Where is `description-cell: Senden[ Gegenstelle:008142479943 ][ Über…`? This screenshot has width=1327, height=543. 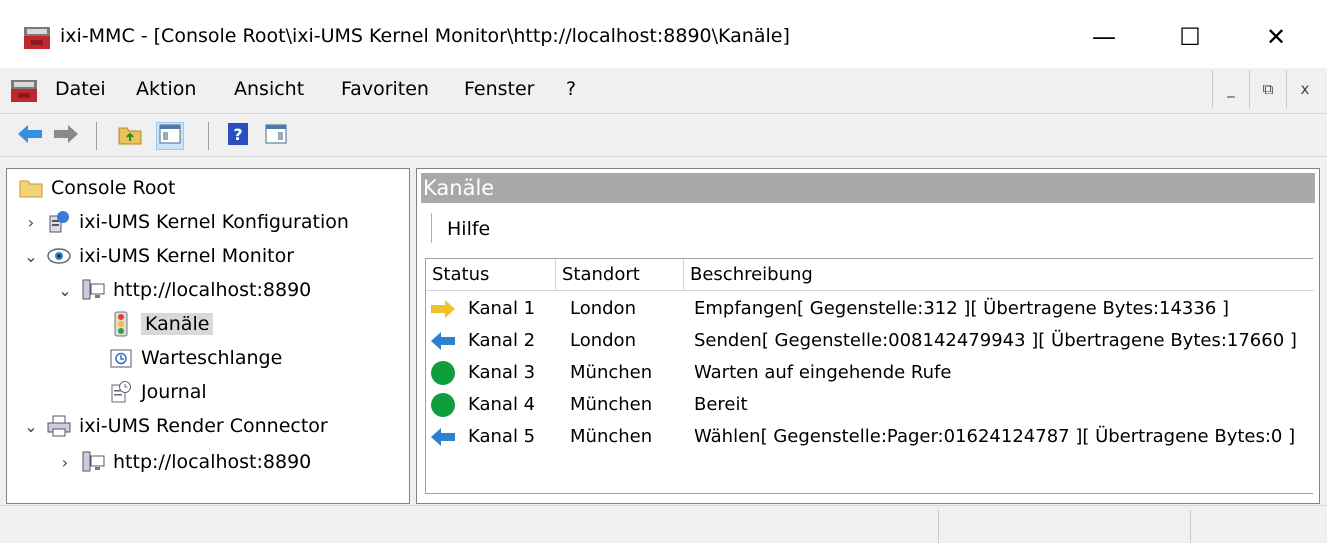
description-cell: Senden[ Gegenstelle:008142479943 ][ Über… is located at coordinates (995, 340).